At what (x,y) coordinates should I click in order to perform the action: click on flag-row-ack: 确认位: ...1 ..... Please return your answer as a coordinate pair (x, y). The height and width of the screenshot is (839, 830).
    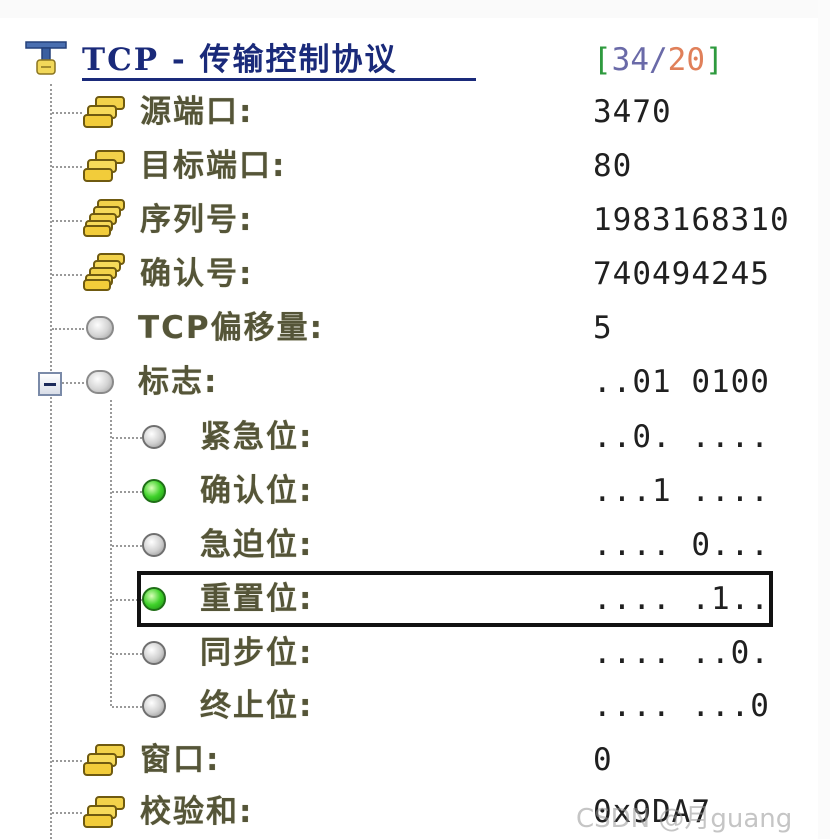
    Looking at the image, I should click on (415, 491).